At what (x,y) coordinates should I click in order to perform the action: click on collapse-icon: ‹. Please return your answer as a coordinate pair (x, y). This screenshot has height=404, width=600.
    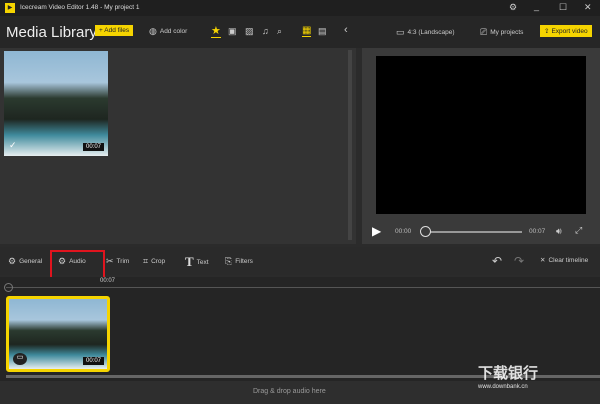
    Looking at the image, I should click on (346, 30).